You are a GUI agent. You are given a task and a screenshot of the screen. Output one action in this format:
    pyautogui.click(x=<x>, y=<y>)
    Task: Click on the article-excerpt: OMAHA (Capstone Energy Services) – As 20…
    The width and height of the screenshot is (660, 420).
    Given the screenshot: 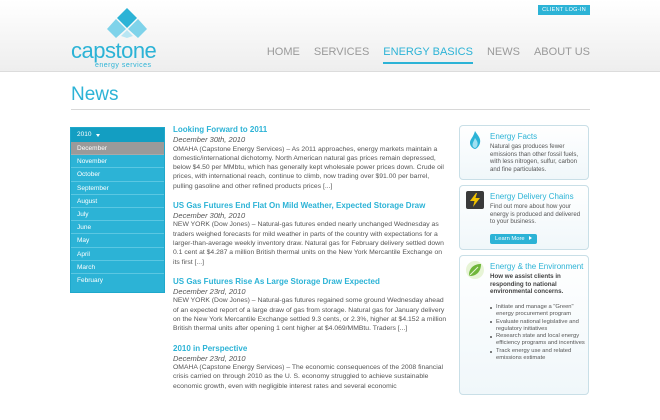 What is the action you would take?
    pyautogui.click(x=308, y=167)
    